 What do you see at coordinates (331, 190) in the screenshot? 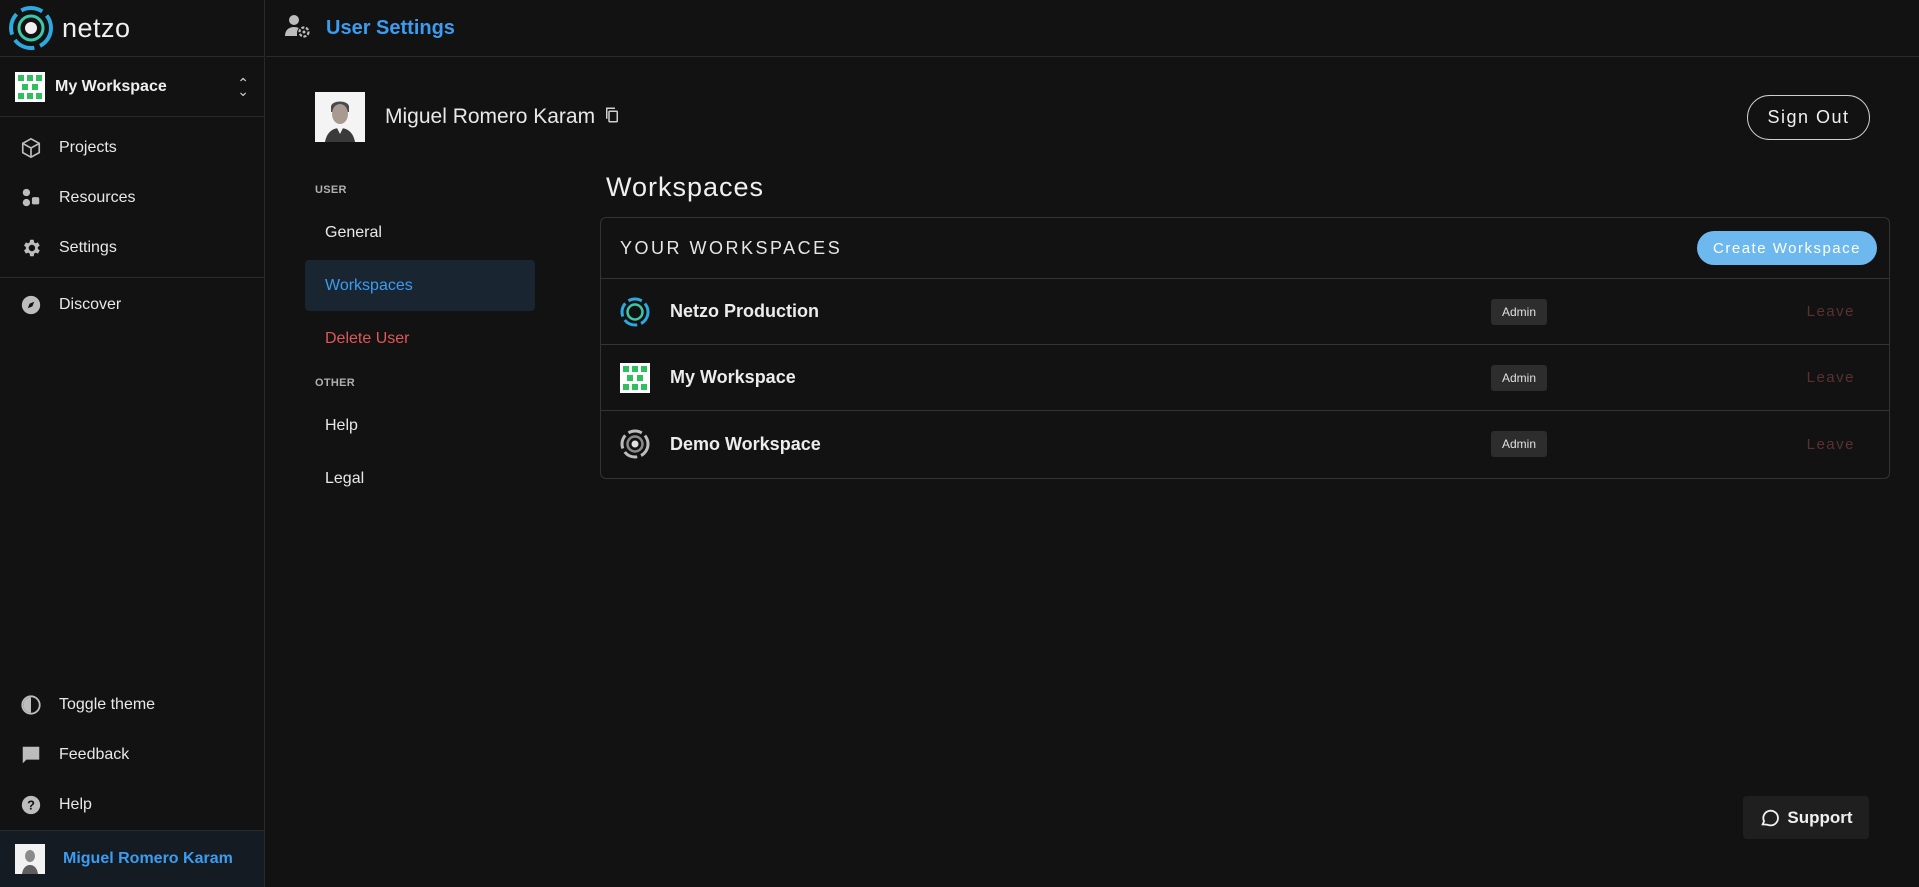
I see `section-heading-user: USER` at bounding box center [331, 190].